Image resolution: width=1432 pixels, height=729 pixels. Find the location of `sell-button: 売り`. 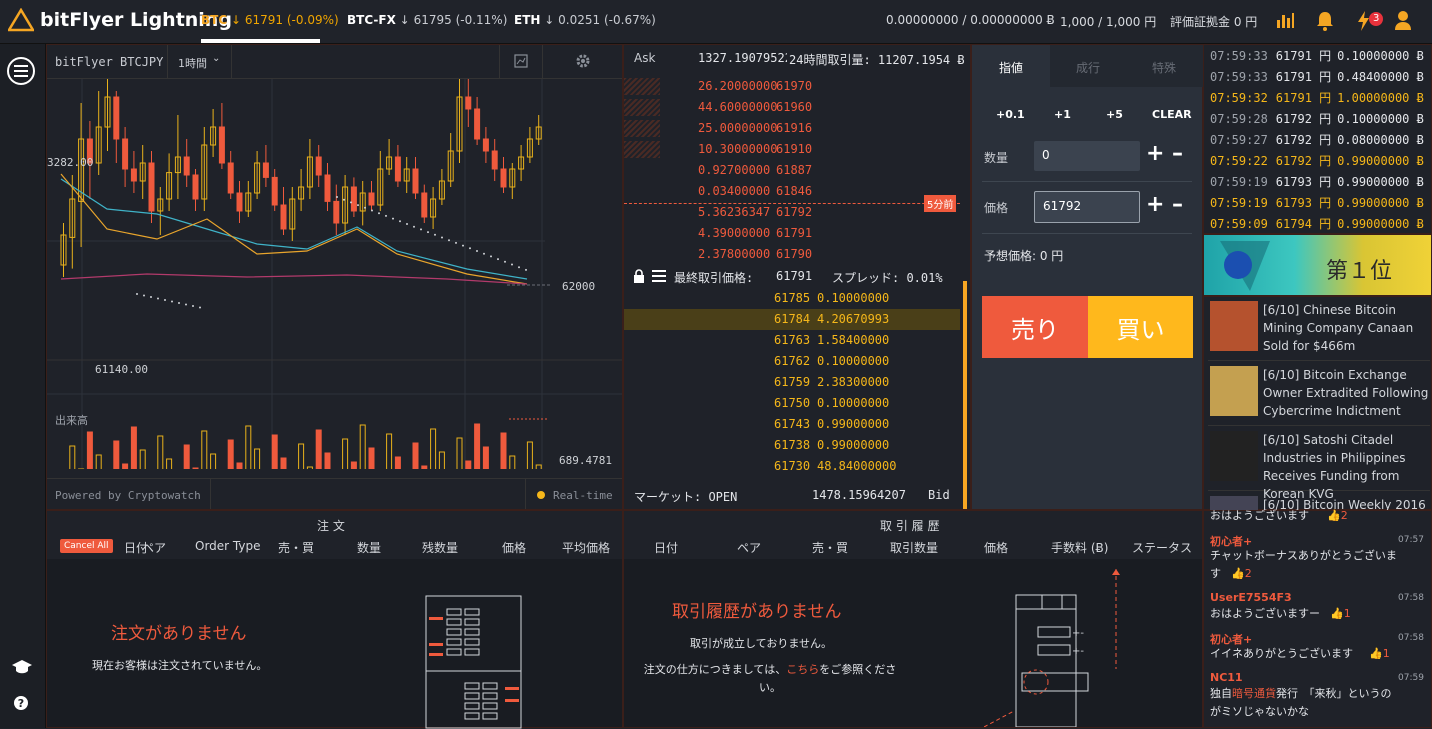

sell-button: 売り is located at coordinates (1035, 327).